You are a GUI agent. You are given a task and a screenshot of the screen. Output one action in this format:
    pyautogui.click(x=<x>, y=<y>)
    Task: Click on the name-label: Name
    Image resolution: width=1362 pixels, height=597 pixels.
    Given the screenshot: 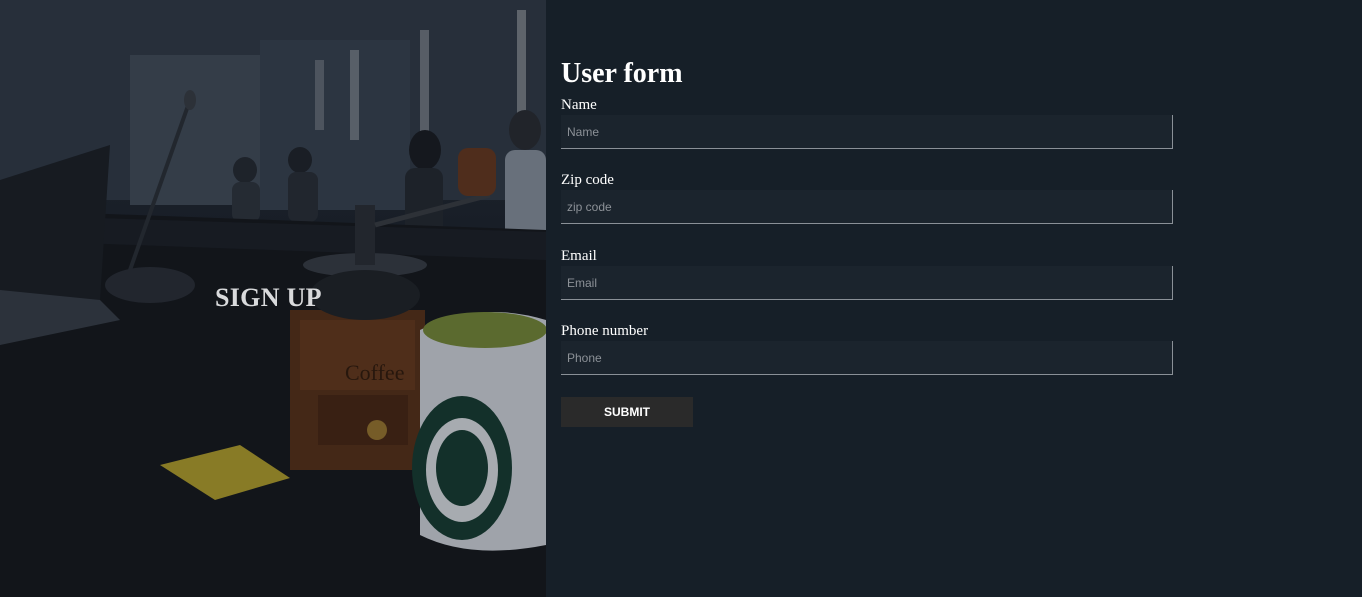 What is the action you would take?
    pyautogui.click(x=579, y=105)
    